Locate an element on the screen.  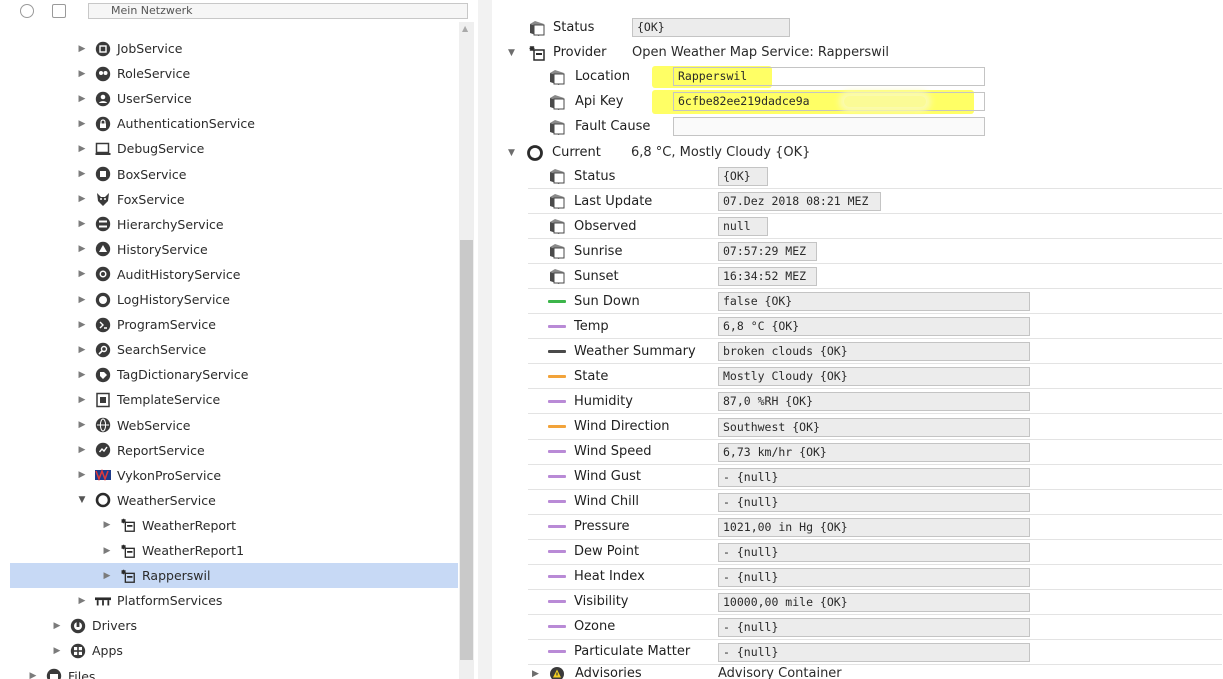
tree-node: ▶ FoxService is located at coordinates (130, 199).